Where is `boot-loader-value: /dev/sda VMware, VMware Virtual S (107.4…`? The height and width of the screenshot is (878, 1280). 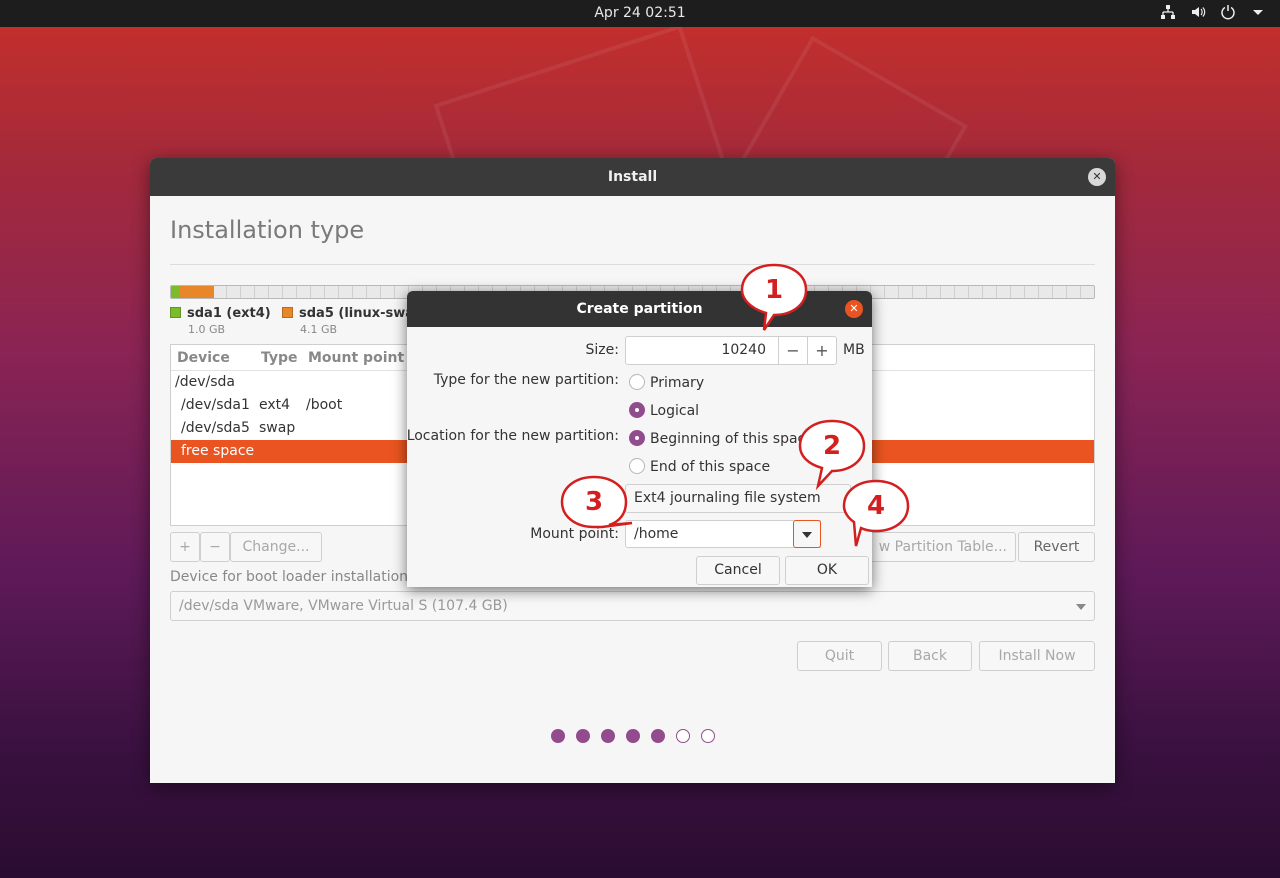
boot-loader-value: /dev/sda VMware, VMware Virtual S (107.4… is located at coordinates (343, 606).